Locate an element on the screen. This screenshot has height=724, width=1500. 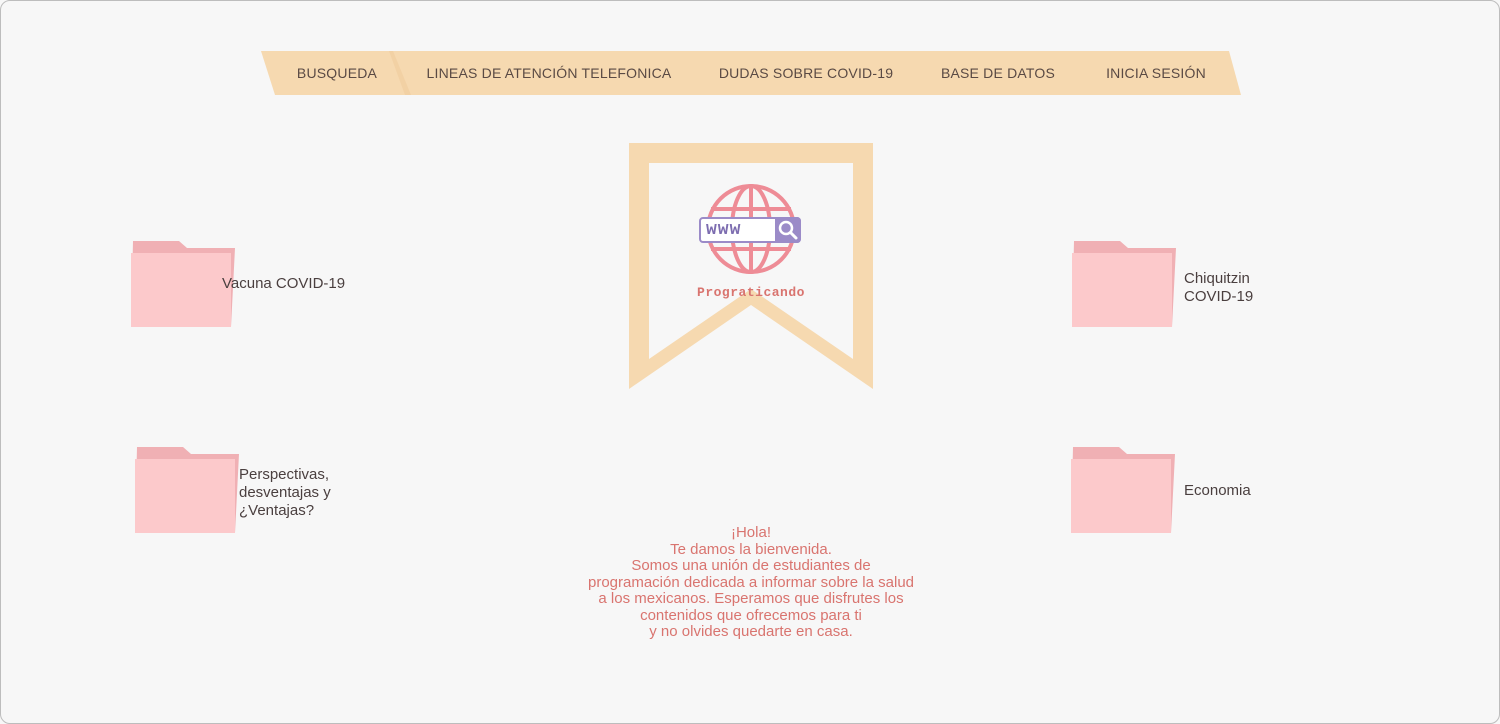
brand-name: Prograticando is located at coordinates (751, 292).